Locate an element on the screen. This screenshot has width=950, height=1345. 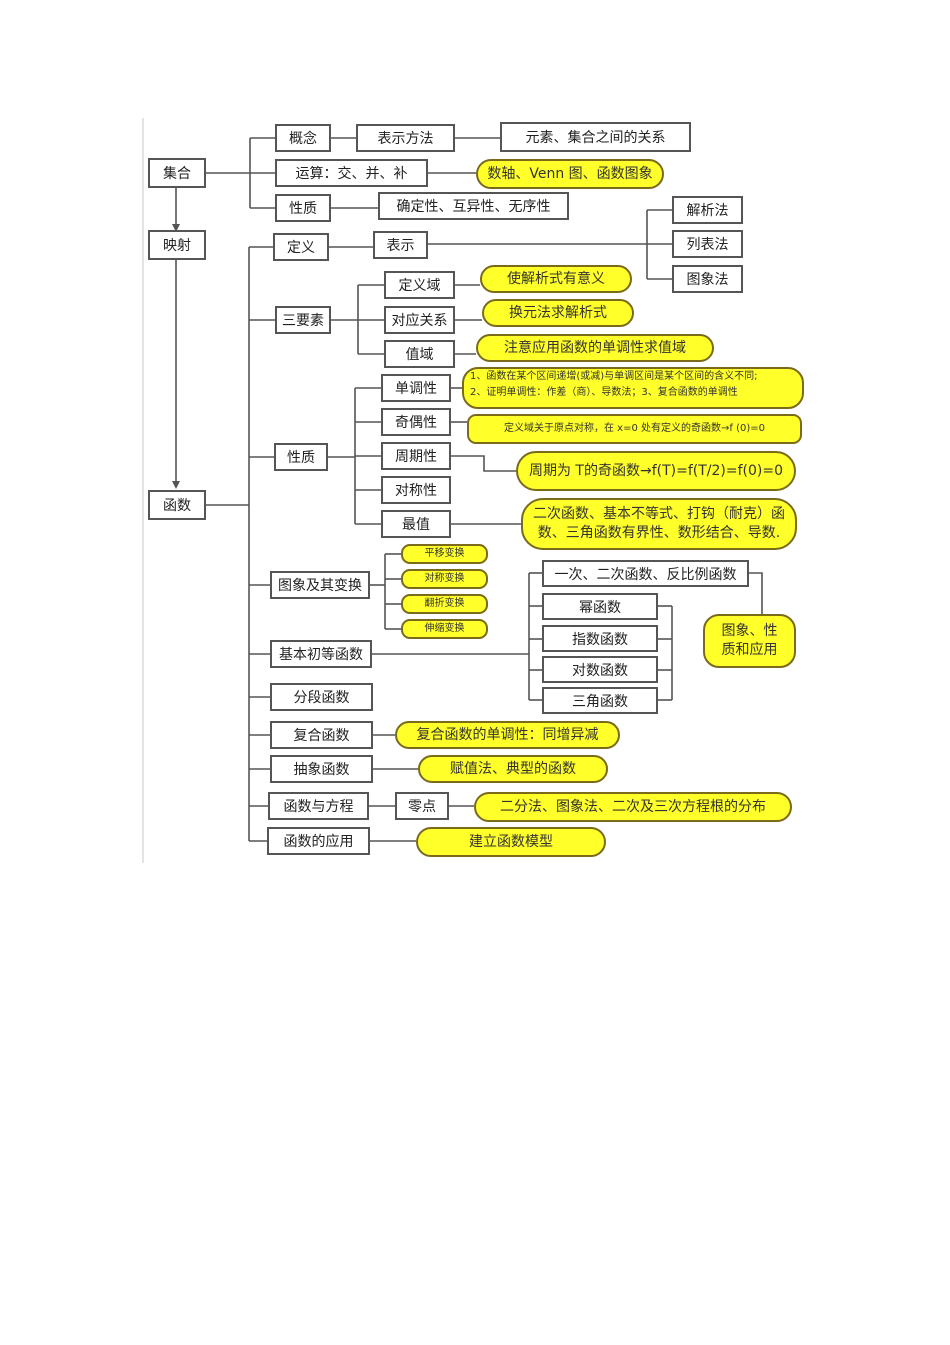
node-zhouqi: 周期性 is located at coordinates (416, 456).